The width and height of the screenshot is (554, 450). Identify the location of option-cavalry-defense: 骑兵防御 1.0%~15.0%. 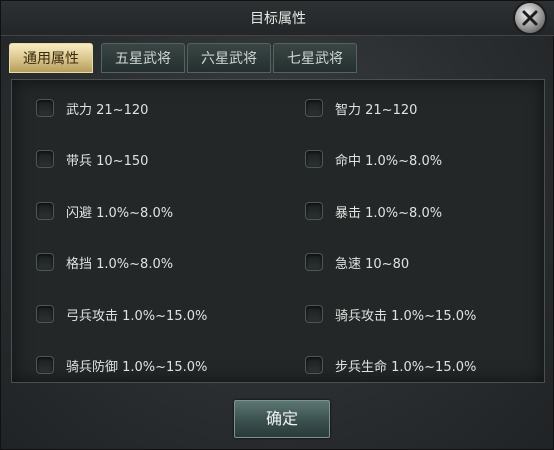
(121, 365).